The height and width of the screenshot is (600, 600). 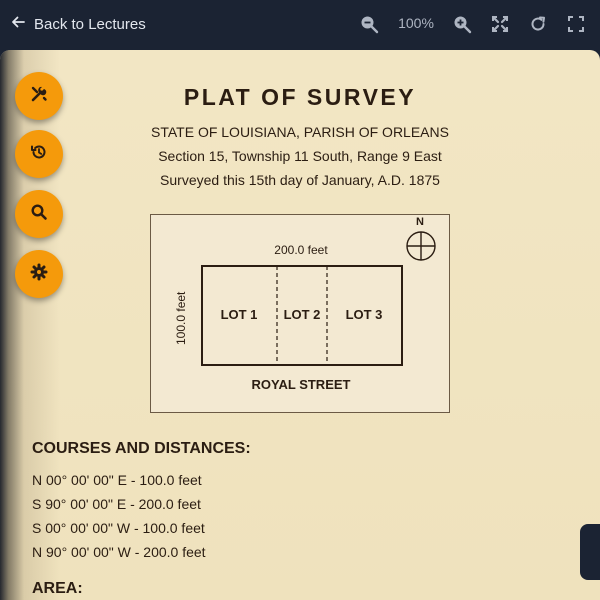 What do you see at coordinates (300, 97) in the screenshot?
I see `document-title: PLAT OF SURVEY` at bounding box center [300, 97].